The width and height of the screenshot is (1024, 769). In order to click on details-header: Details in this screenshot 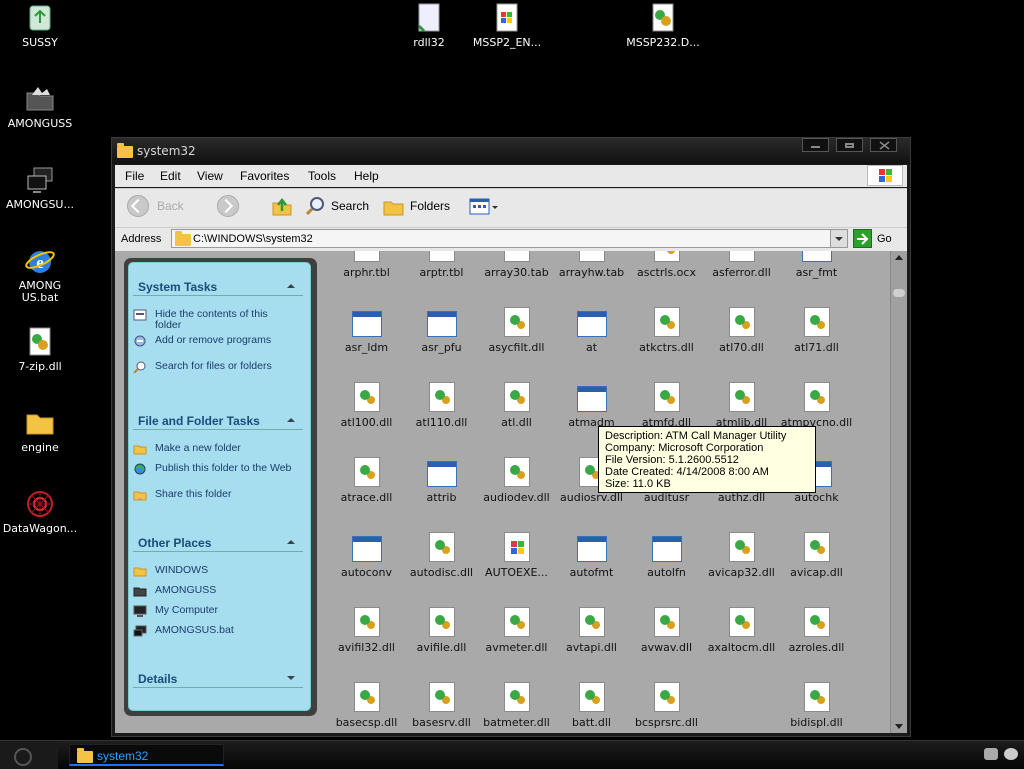, I will do `click(218, 678)`.